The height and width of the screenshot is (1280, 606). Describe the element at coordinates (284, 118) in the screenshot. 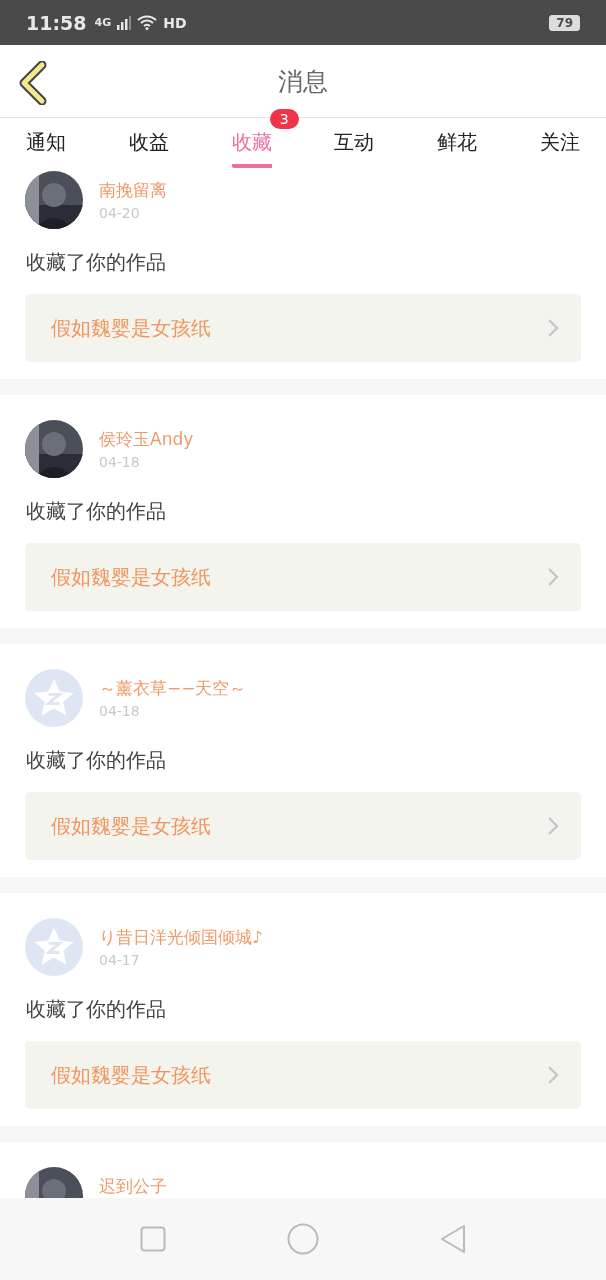

I see `count-badge: 3` at that location.